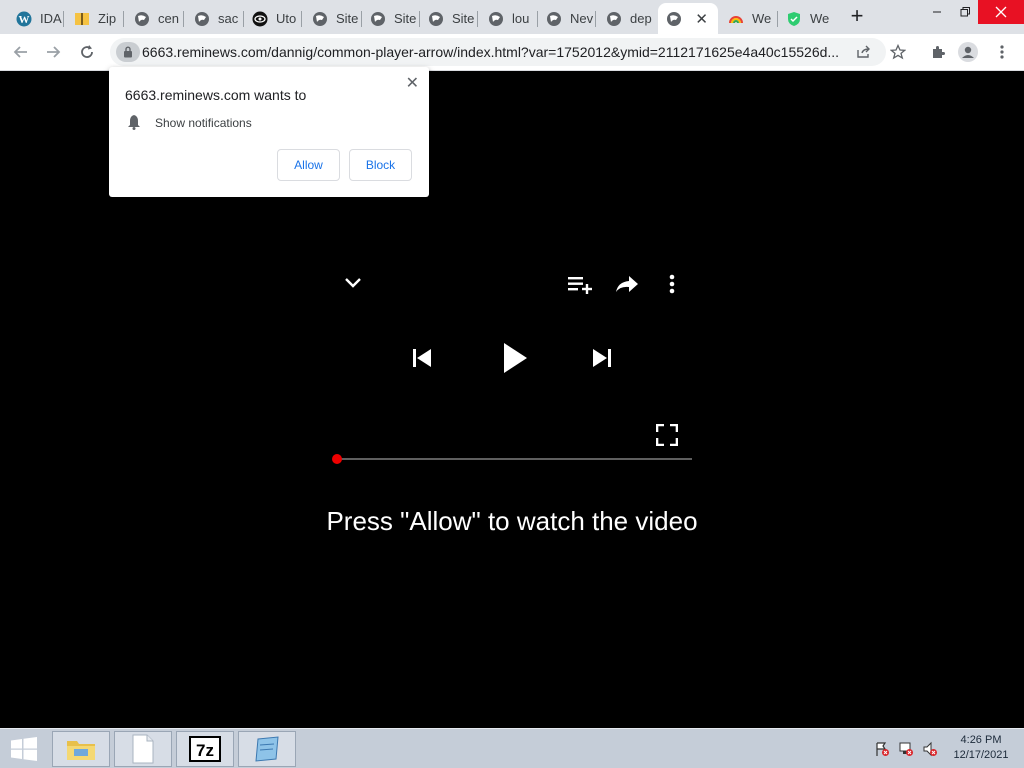 This screenshot has width=1024, height=768. What do you see at coordinates (580, 284) in the screenshot?
I see `add-to-queue-icon` at bounding box center [580, 284].